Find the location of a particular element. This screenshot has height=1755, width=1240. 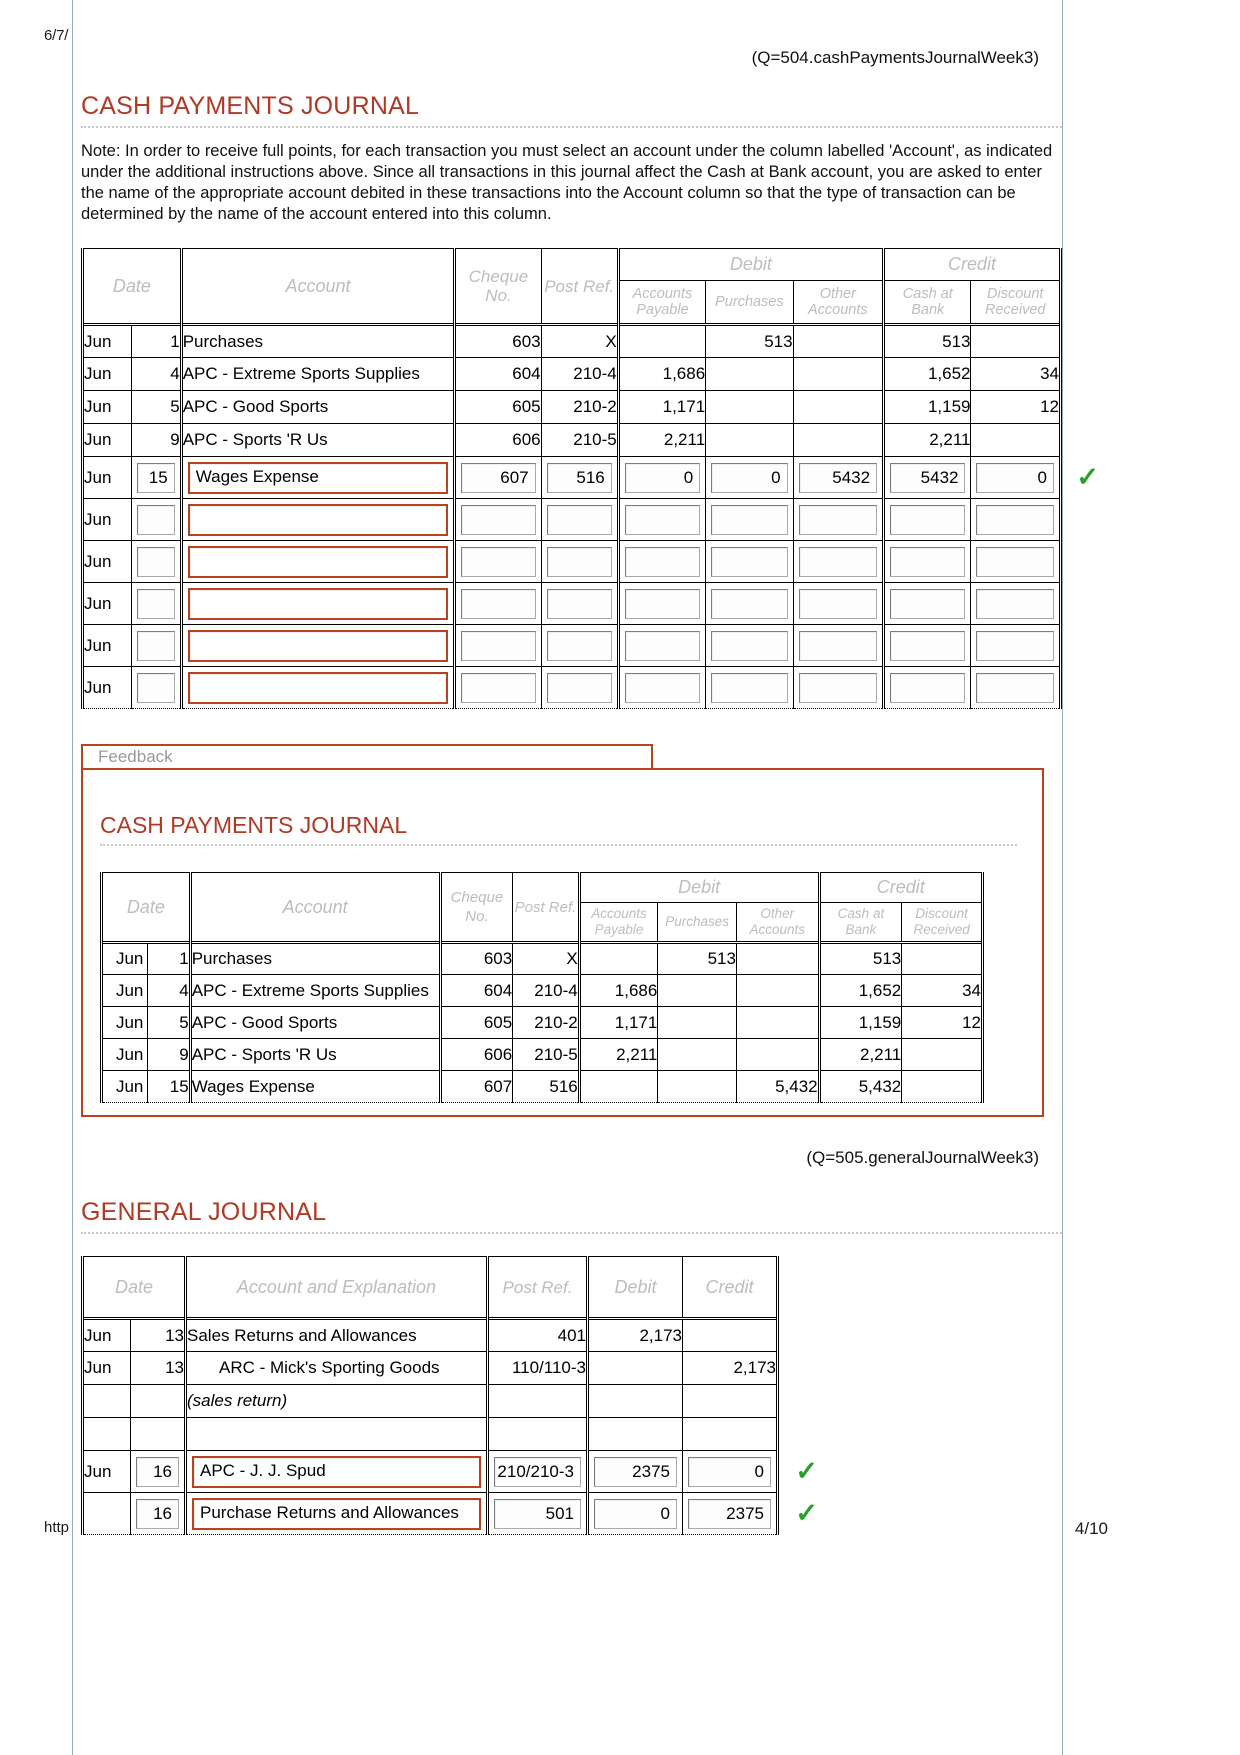

cell-account-input: APC - J. J. Spud is located at coordinates (336, 1471).